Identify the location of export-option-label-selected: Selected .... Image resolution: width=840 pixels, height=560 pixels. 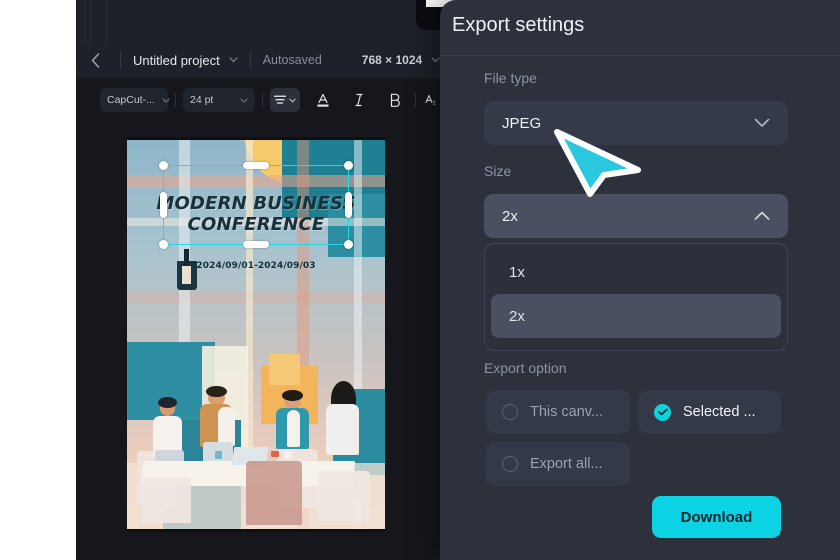
(719, 412).